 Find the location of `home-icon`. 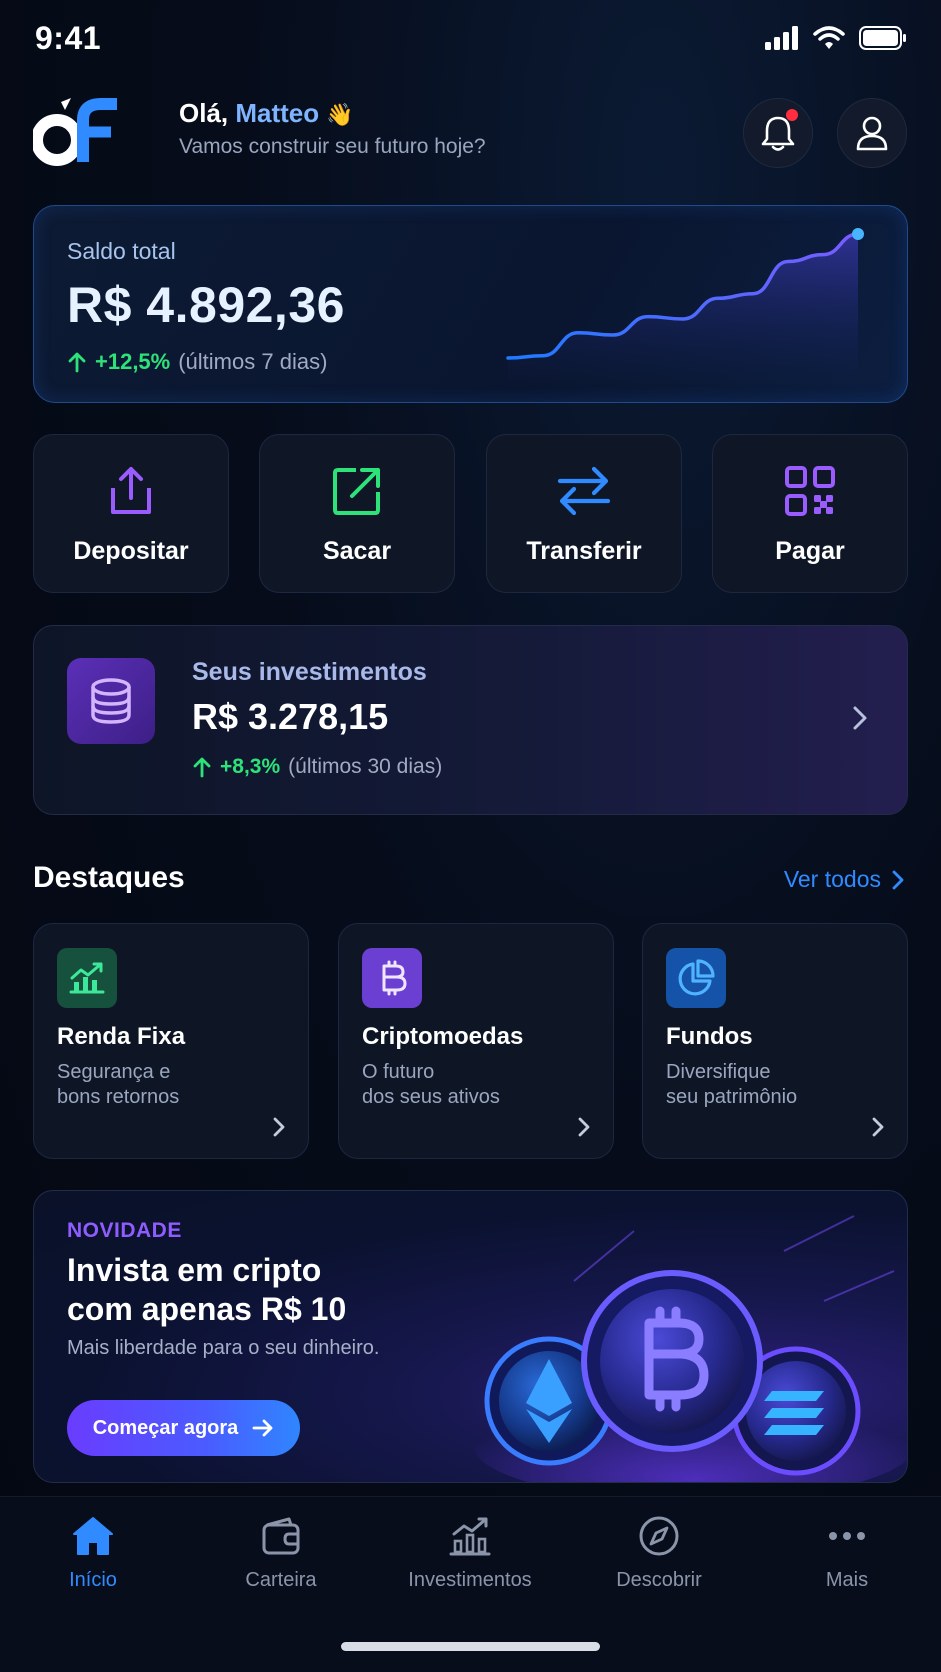

home-icon is located at coordinates (93, 1536).